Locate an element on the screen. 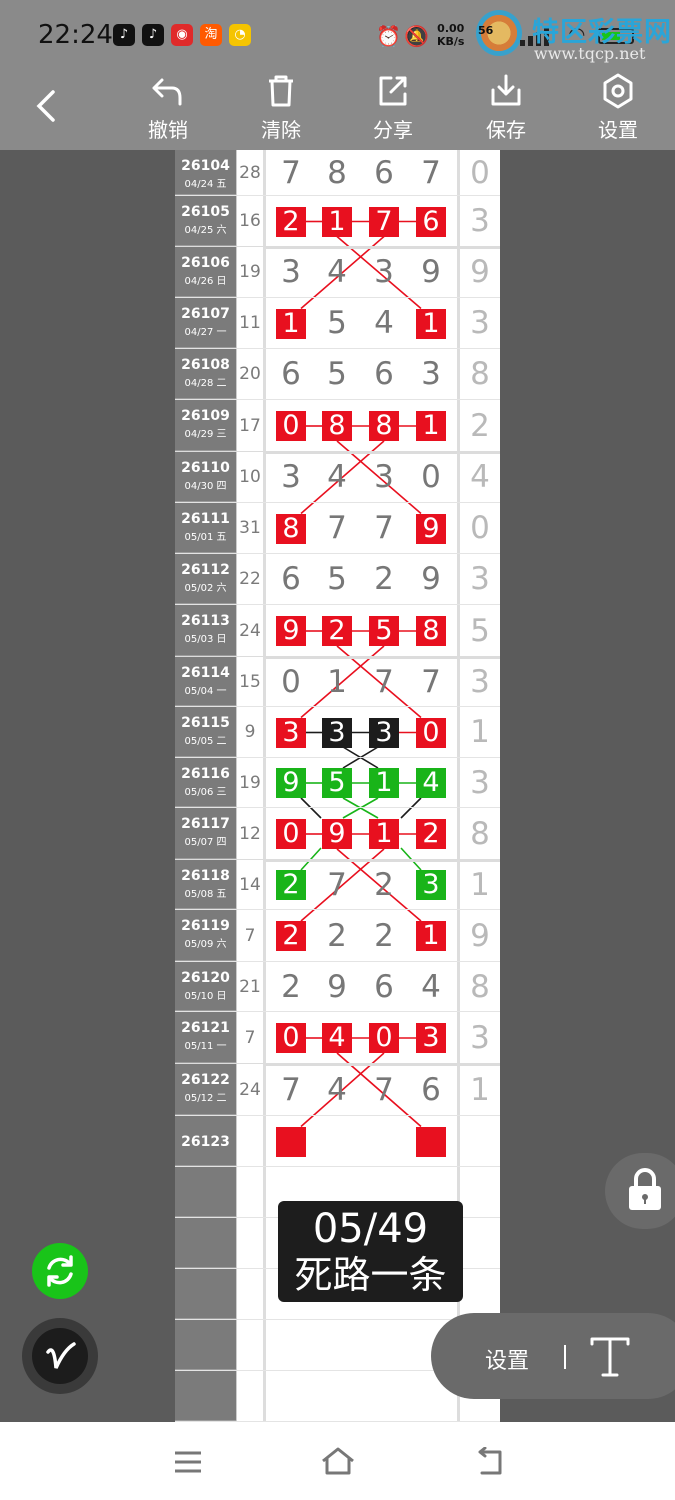 The height and width of the screenshot is (1500, 675). sum-cell: 11 is located at coordinates (251, 323).